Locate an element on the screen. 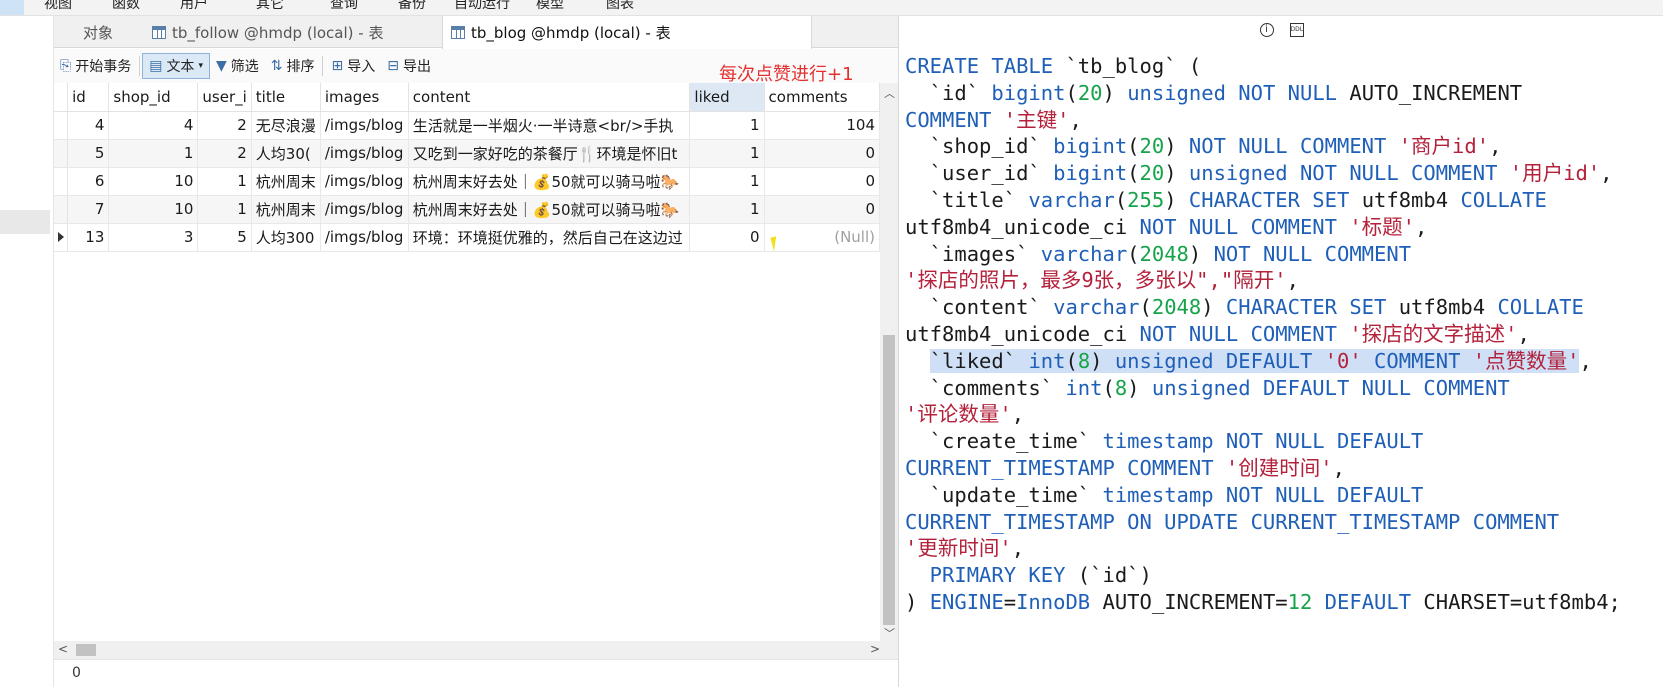 The image size is (1663, 687). grid-horizontal-scrollbar: < > is located at coordinates (476, 650).